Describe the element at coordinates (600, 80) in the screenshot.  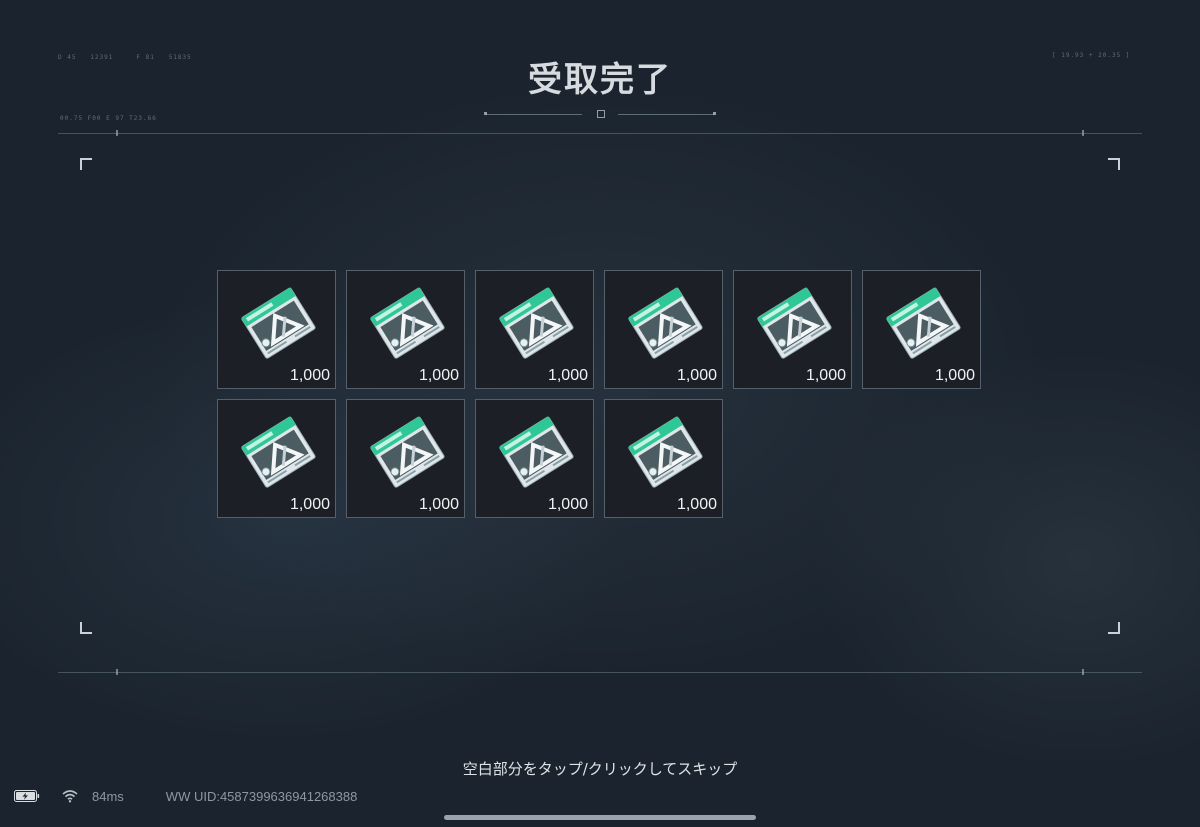
I see `page-title: 受取完了` at that location.